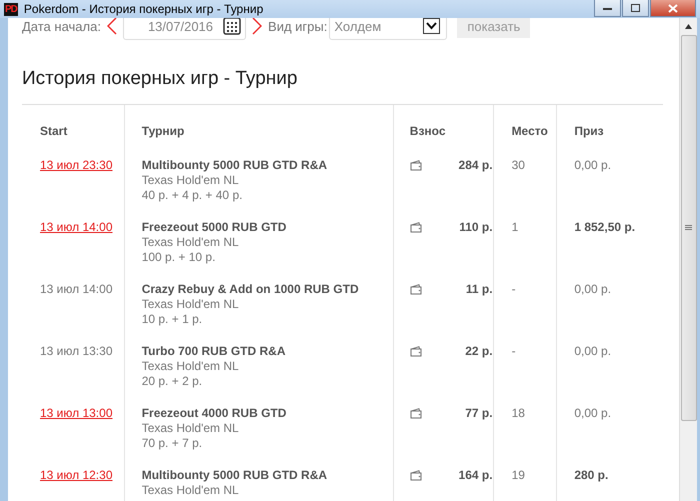 This screenshot has height=501, width=700. Describe the element at coordinates (173, 443) in the screenshot. I see `tournament-detail: 70 р. + 7 р.` at that location.